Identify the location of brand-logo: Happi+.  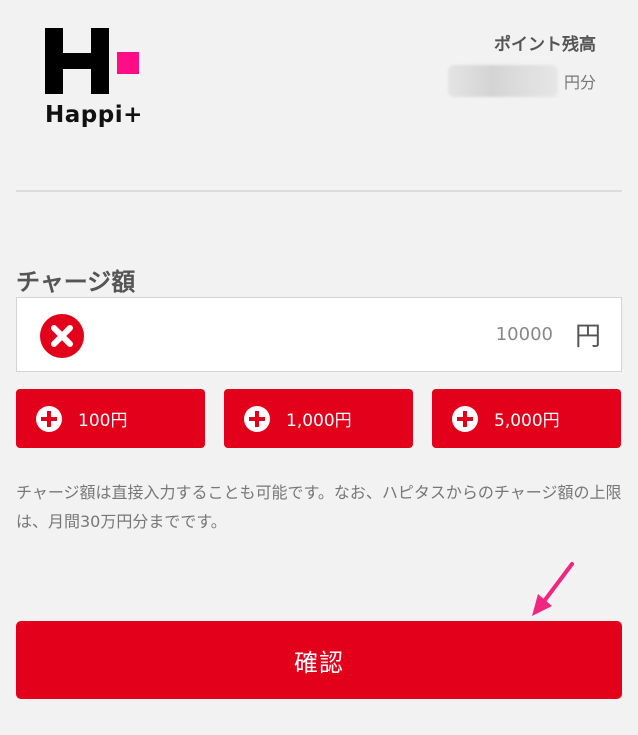
(95, 80).